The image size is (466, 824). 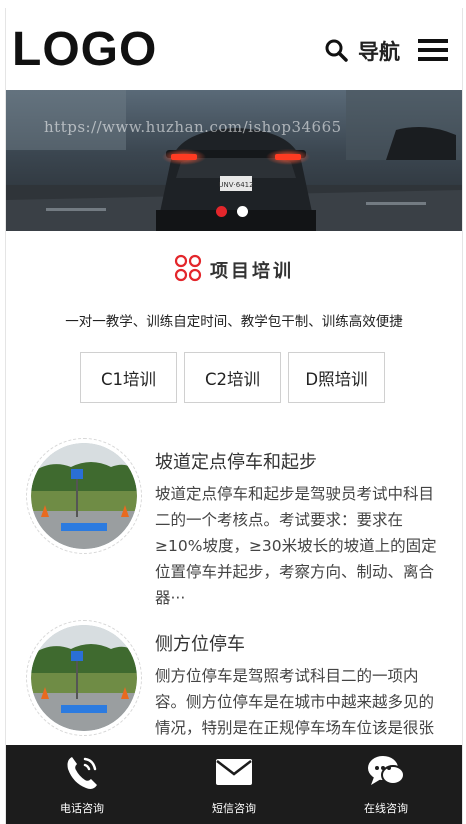 What do you see at coordinates (193, 127) in the screenshot?
I see `banner-watermark: https://www.huzhan.com/ishop34665` at bounding box center [193, 127].